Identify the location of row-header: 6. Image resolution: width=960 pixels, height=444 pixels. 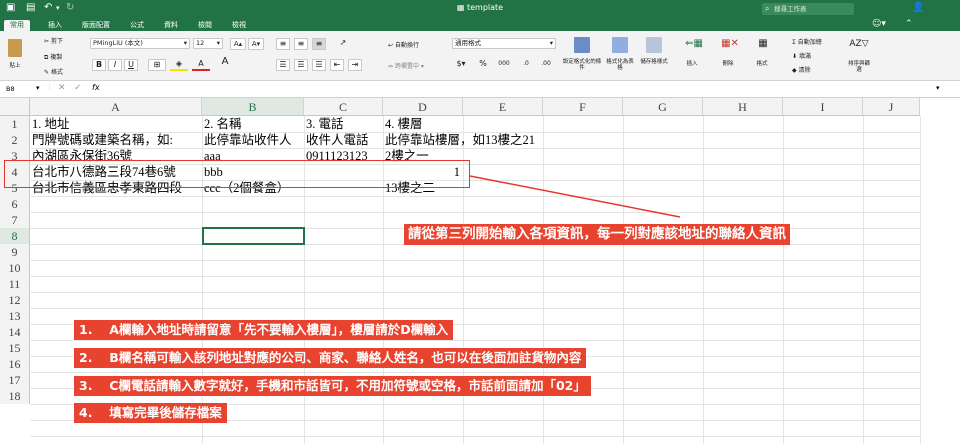
(15, 204).